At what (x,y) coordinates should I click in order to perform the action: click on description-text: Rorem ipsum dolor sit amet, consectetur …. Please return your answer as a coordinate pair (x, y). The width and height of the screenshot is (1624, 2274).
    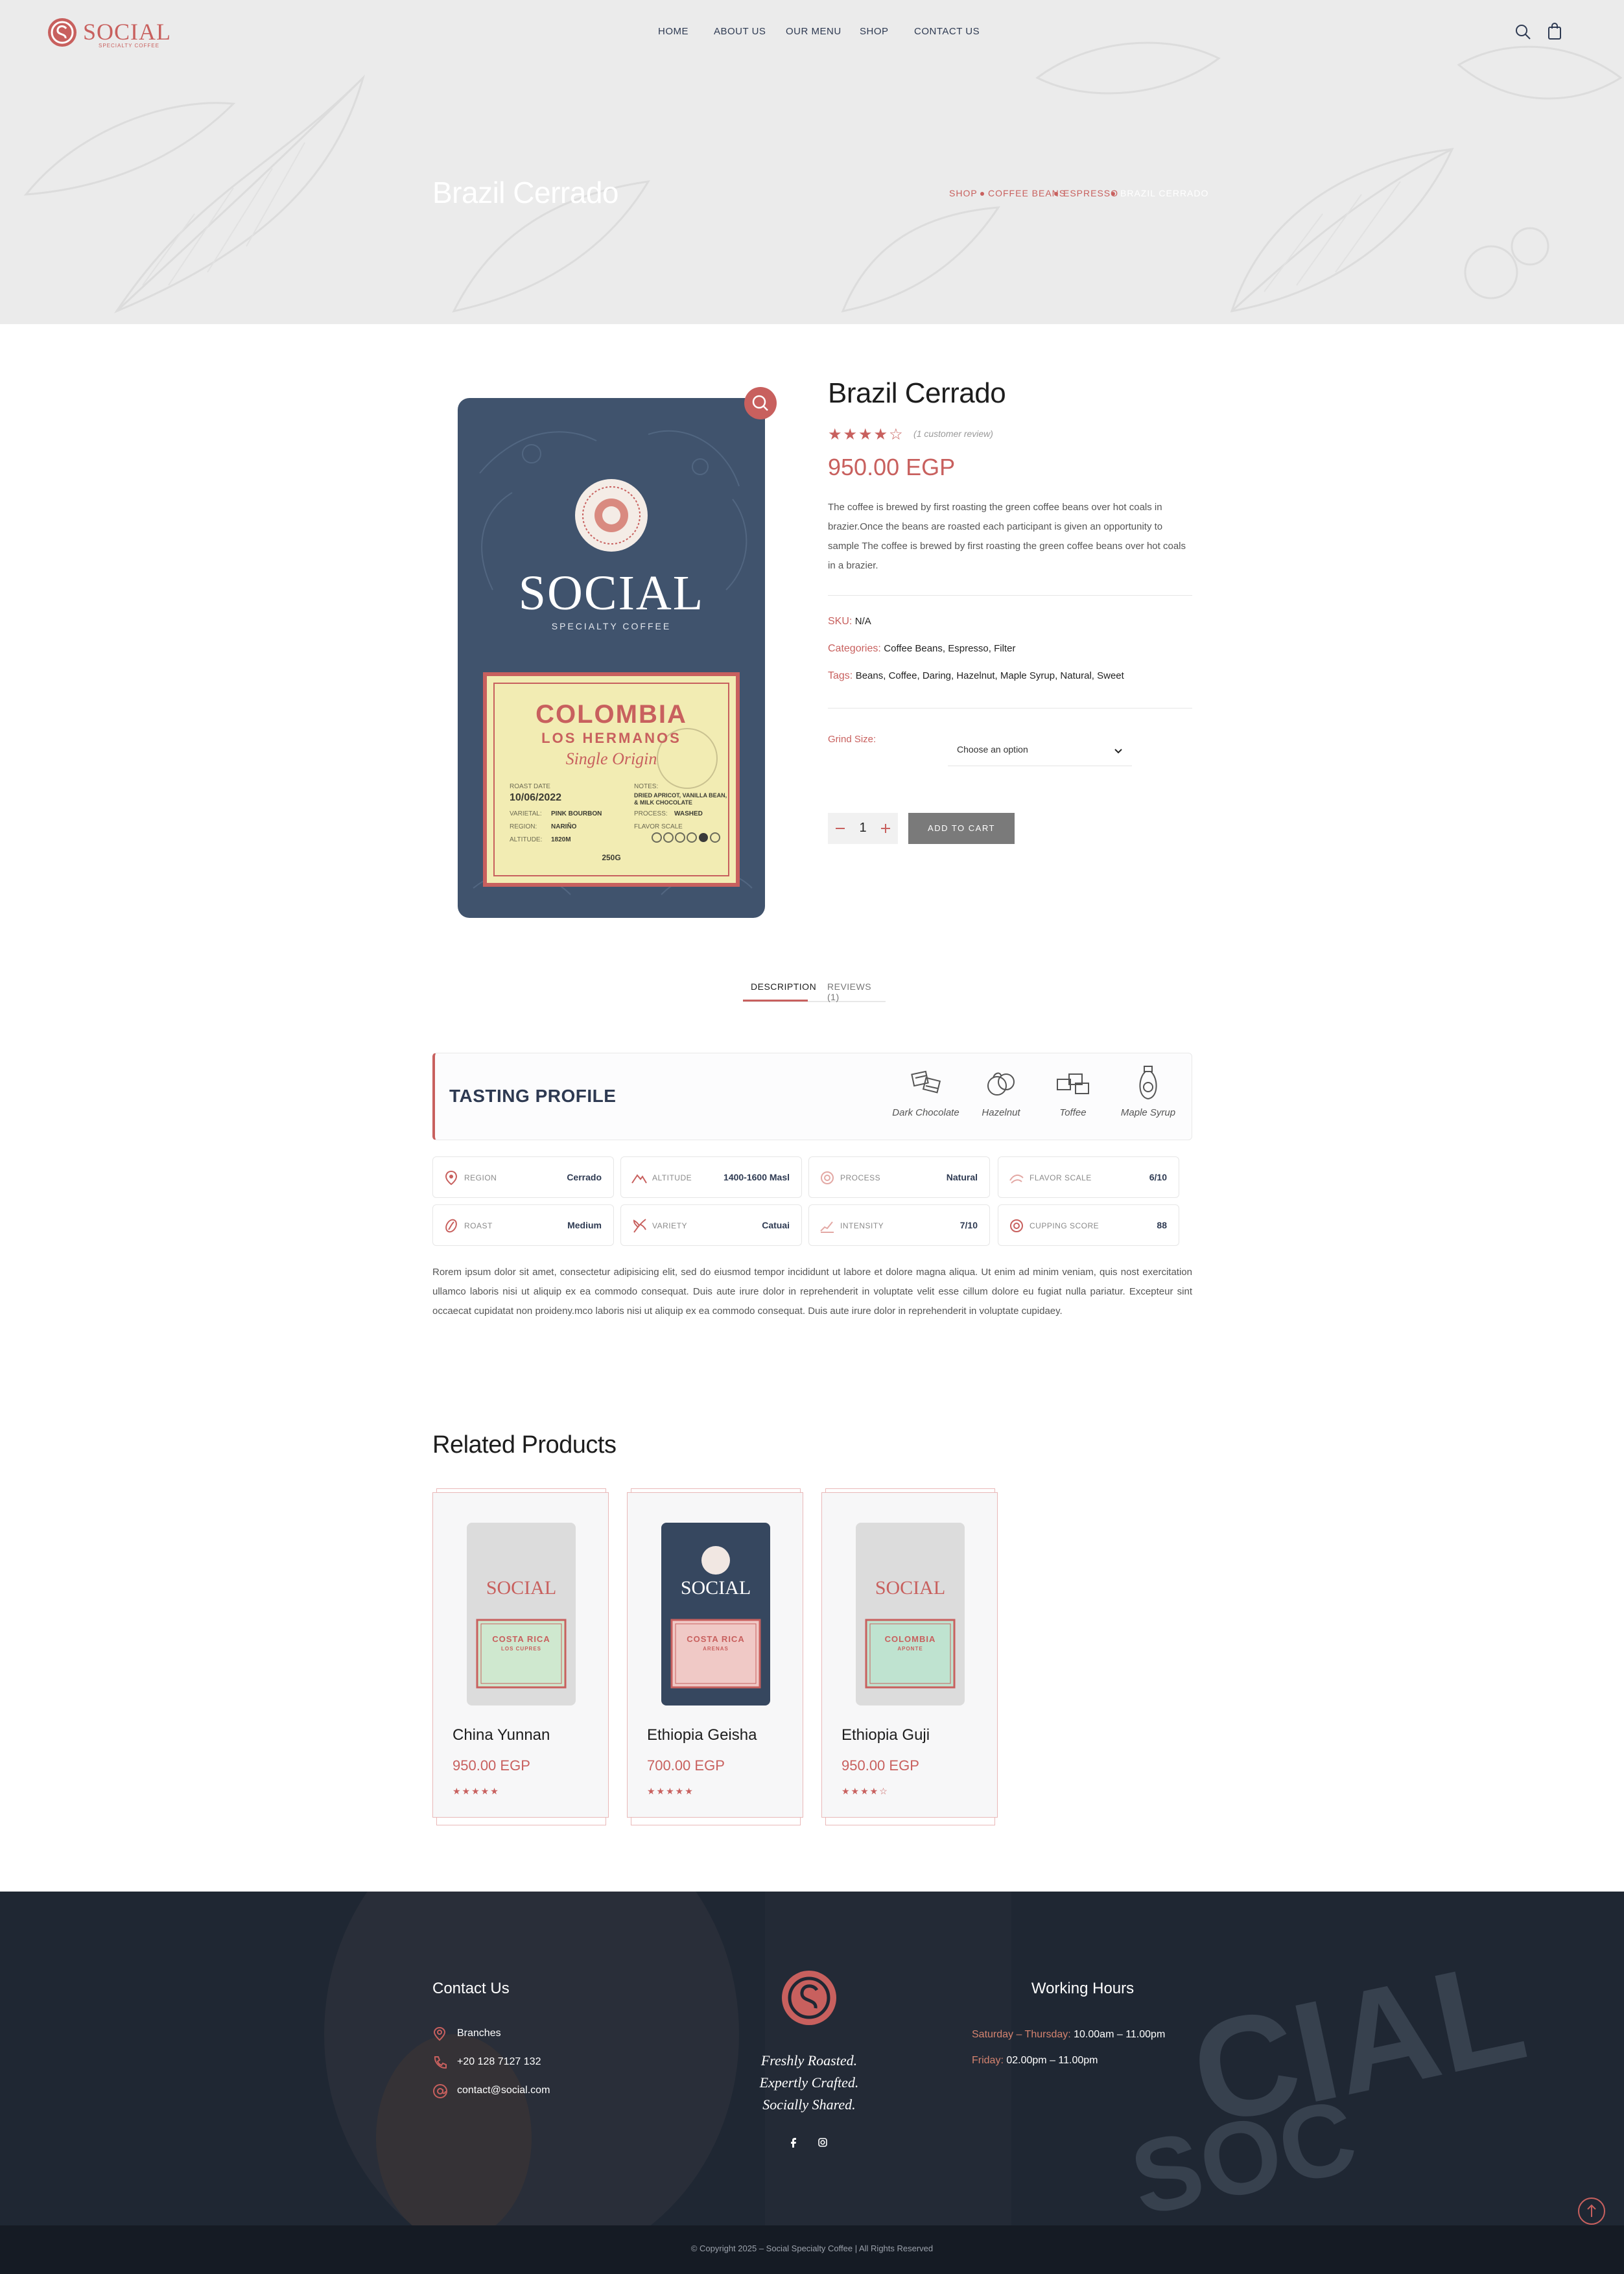
    Looking at the image, I should click on (812, 1292).